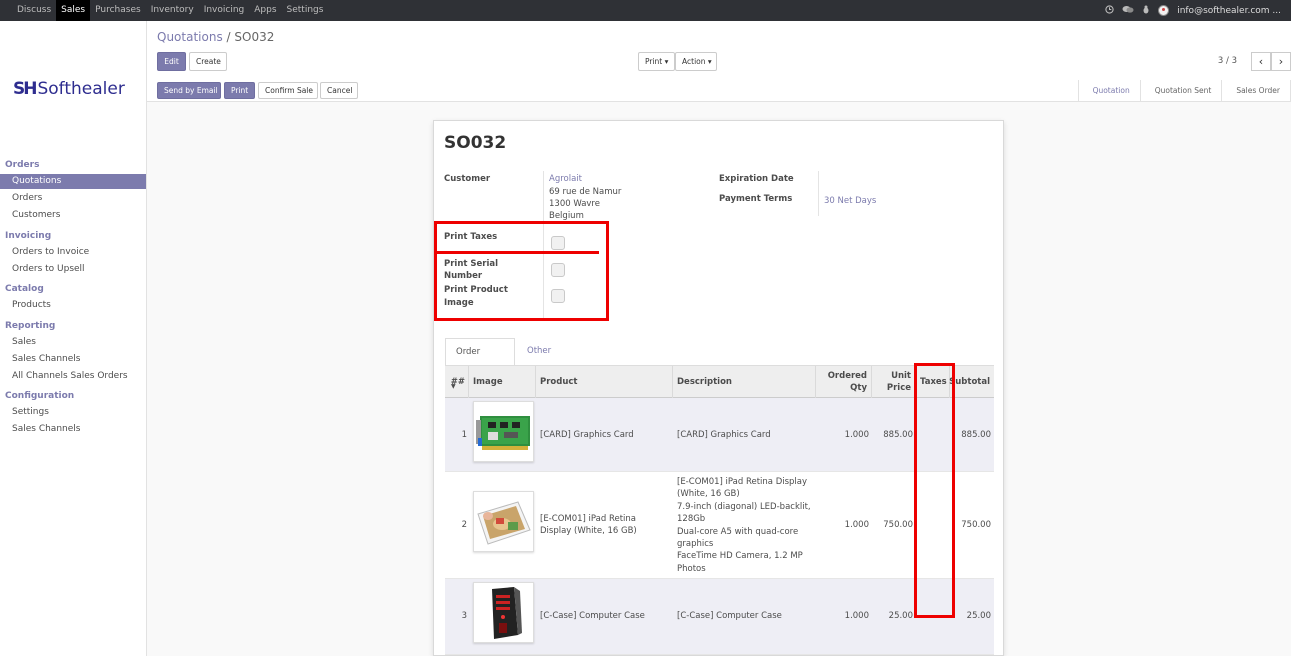  I want to click on sidebar-item-orders-to-upsell: Orders to Upsell, so click(73, 269).